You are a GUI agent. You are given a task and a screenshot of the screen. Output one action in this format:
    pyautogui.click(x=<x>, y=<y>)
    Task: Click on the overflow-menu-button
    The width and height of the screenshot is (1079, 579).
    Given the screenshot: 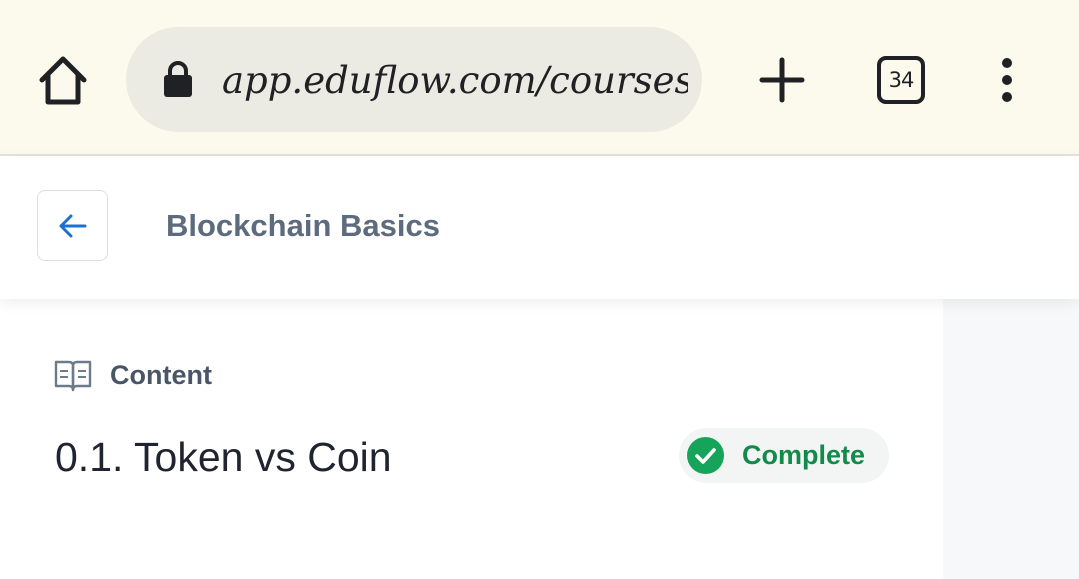 What is the action you would take?
    pyautogui.click(x=1007, y=80)
    